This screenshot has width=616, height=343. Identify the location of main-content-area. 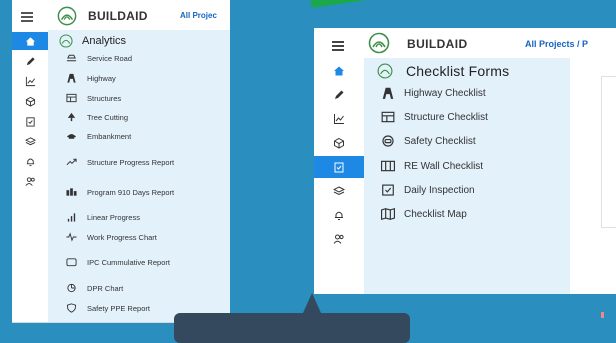
(593, 188).